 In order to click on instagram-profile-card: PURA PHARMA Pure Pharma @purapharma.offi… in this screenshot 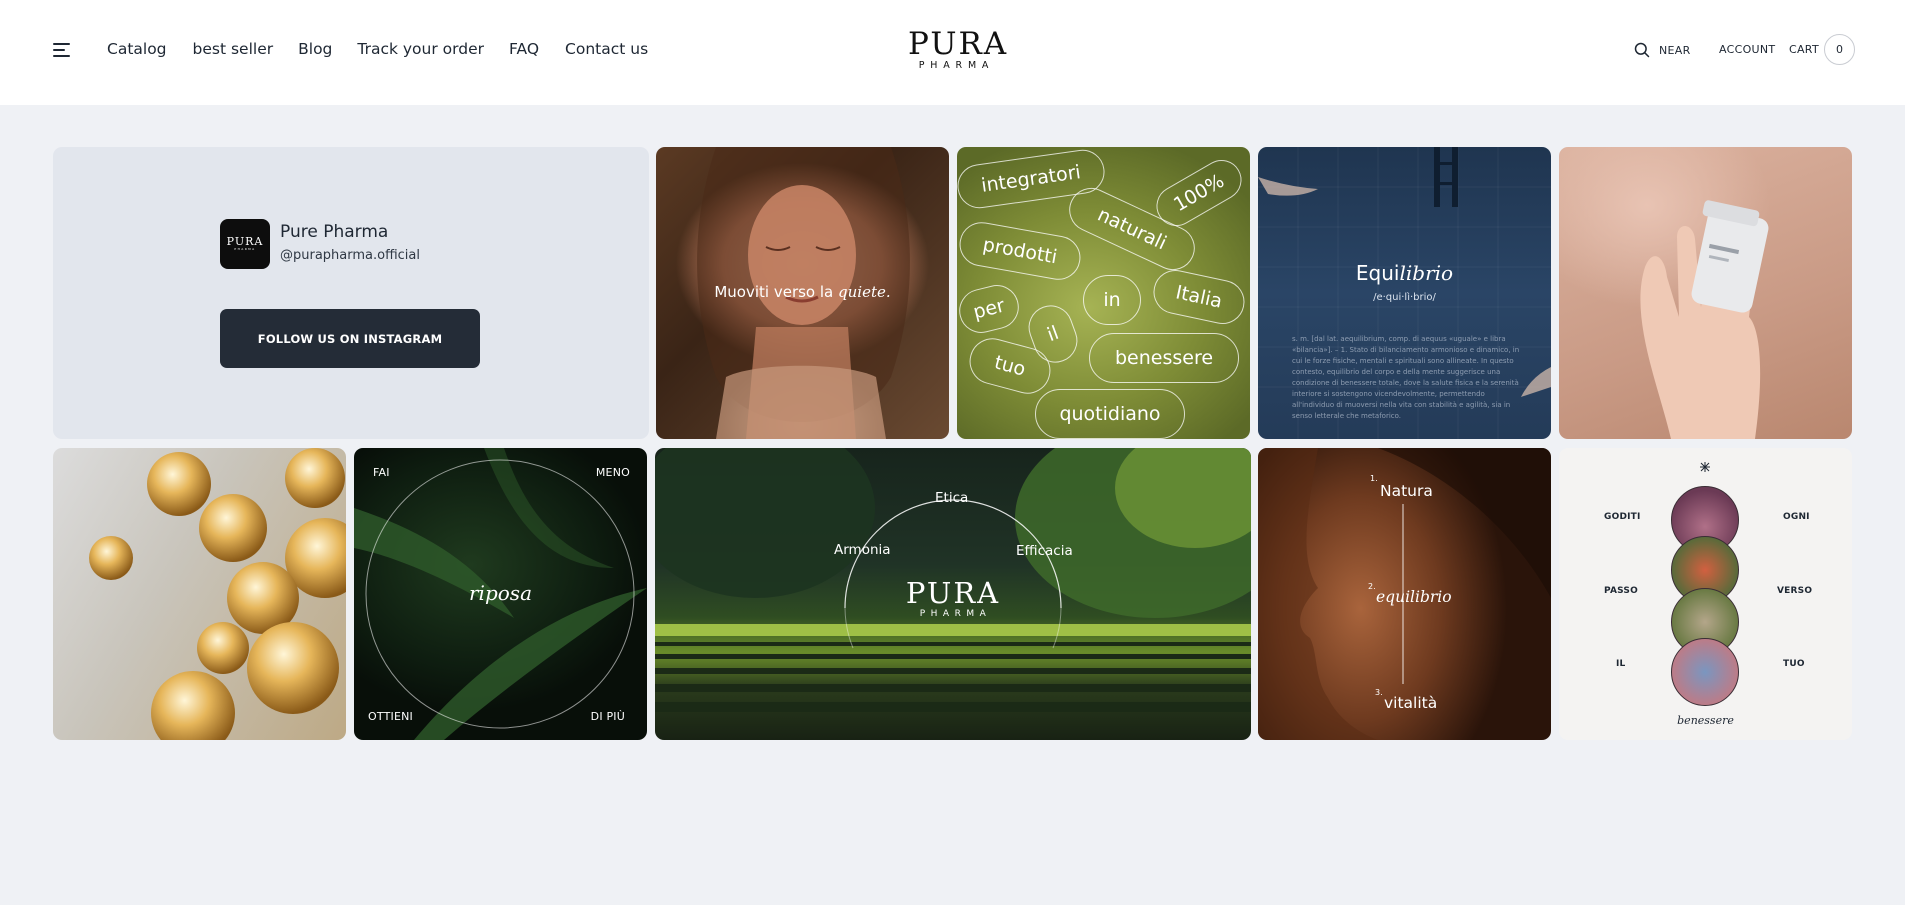, I will do `click(351, 293)`.